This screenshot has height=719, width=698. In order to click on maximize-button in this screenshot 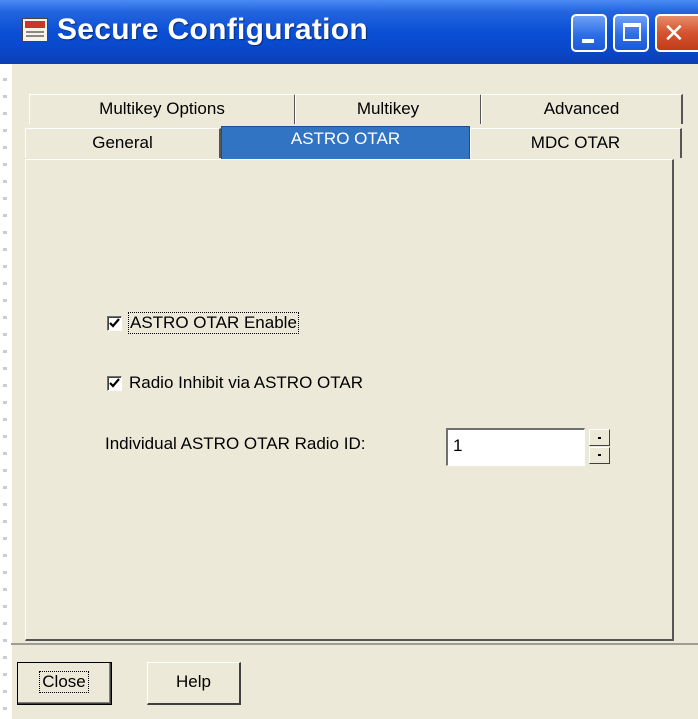, I will do `click(631, 33)`.